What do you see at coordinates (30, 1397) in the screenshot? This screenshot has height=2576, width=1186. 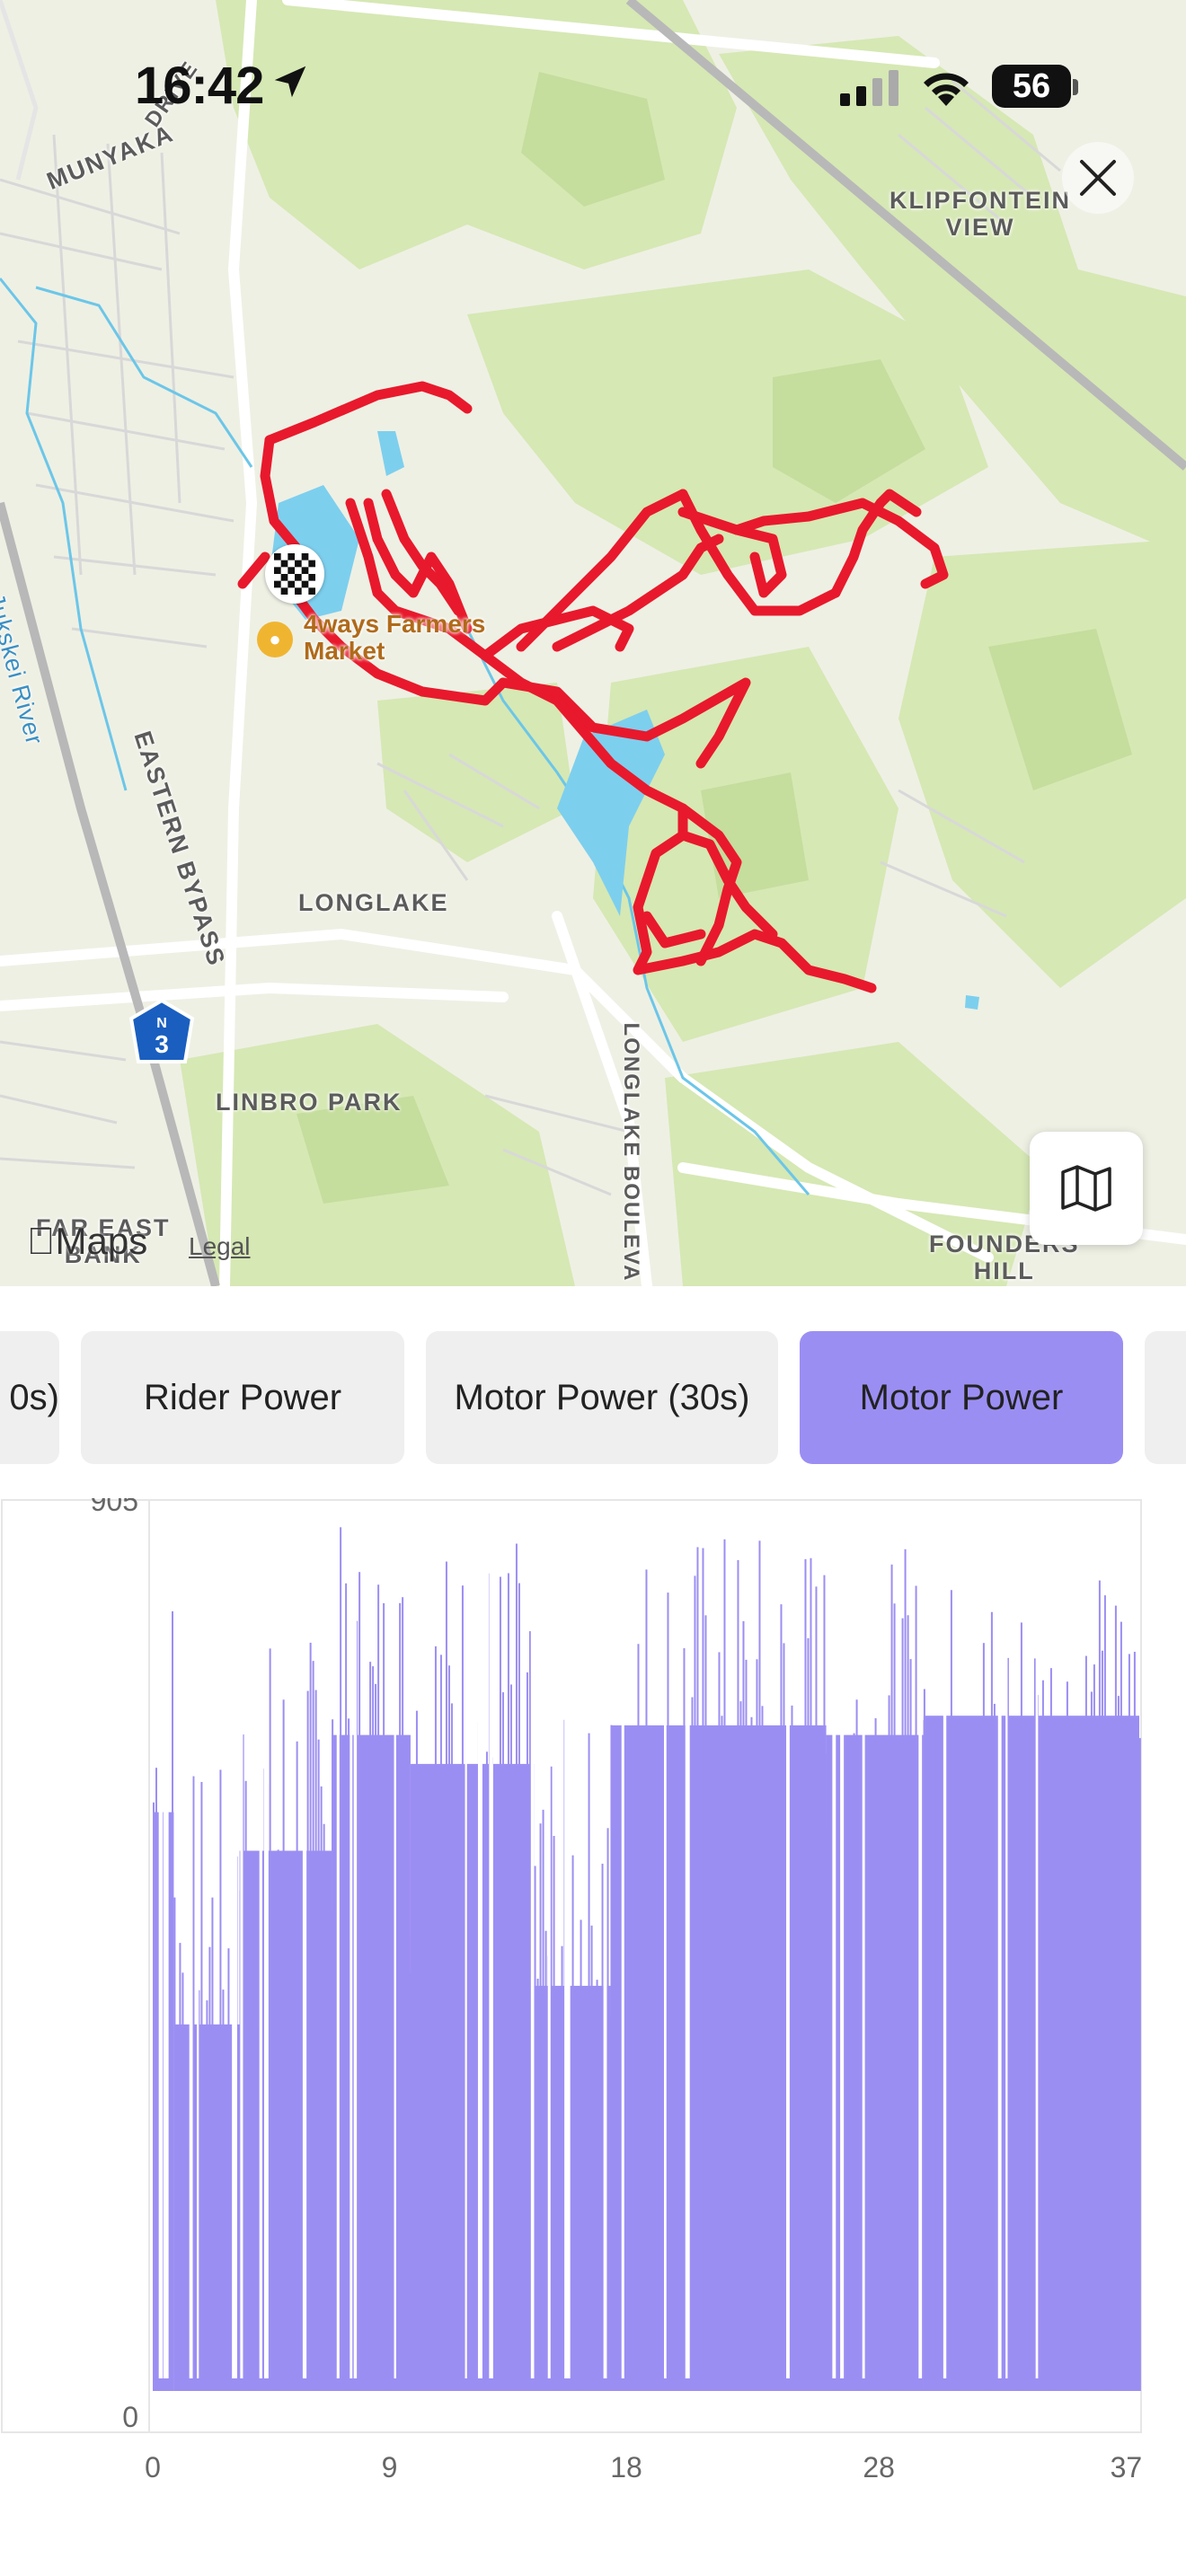 I see `tab-partial-left: 0s)` at bounding box center [30, 1397].